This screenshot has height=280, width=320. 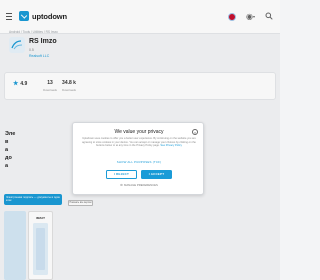 I want to click on close-icon: ×, so click(x=195, y=132).